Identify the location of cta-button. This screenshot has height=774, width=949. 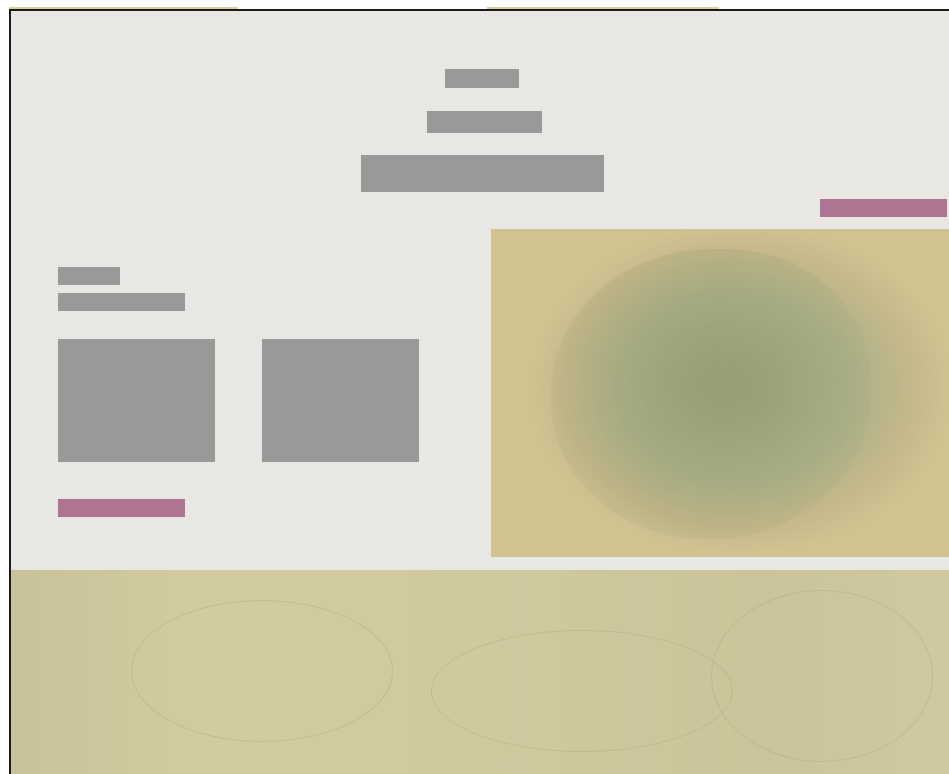
(121, 508).